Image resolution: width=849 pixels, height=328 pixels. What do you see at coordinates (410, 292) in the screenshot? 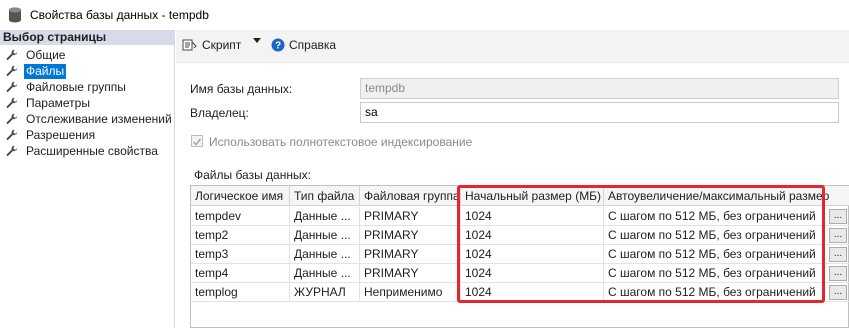
I see `cell-filegroup: Неприменимо` at bounding box center [410, 292].